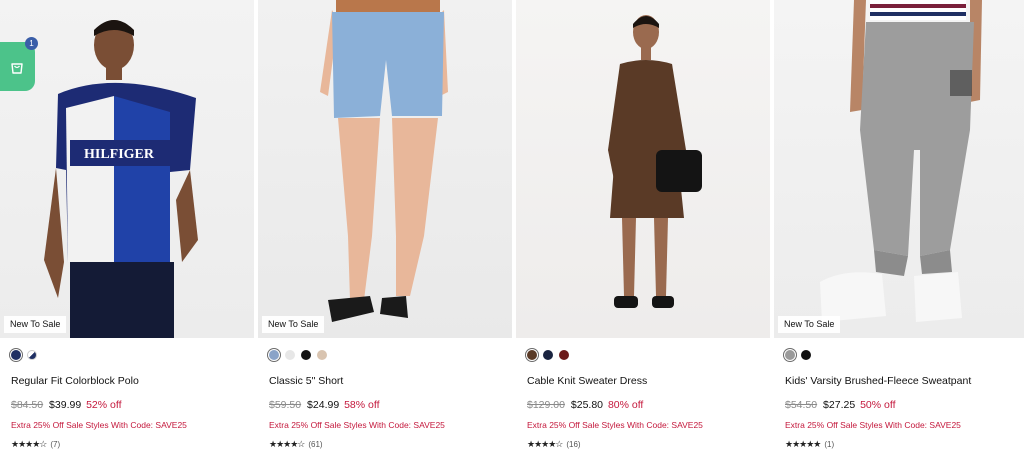 The width and height of the screenshot is (1024, 459). Describe the element at coordinates (803, 444) in the screenshot. I see `star-rating-icon: ★★★★★` at that location.